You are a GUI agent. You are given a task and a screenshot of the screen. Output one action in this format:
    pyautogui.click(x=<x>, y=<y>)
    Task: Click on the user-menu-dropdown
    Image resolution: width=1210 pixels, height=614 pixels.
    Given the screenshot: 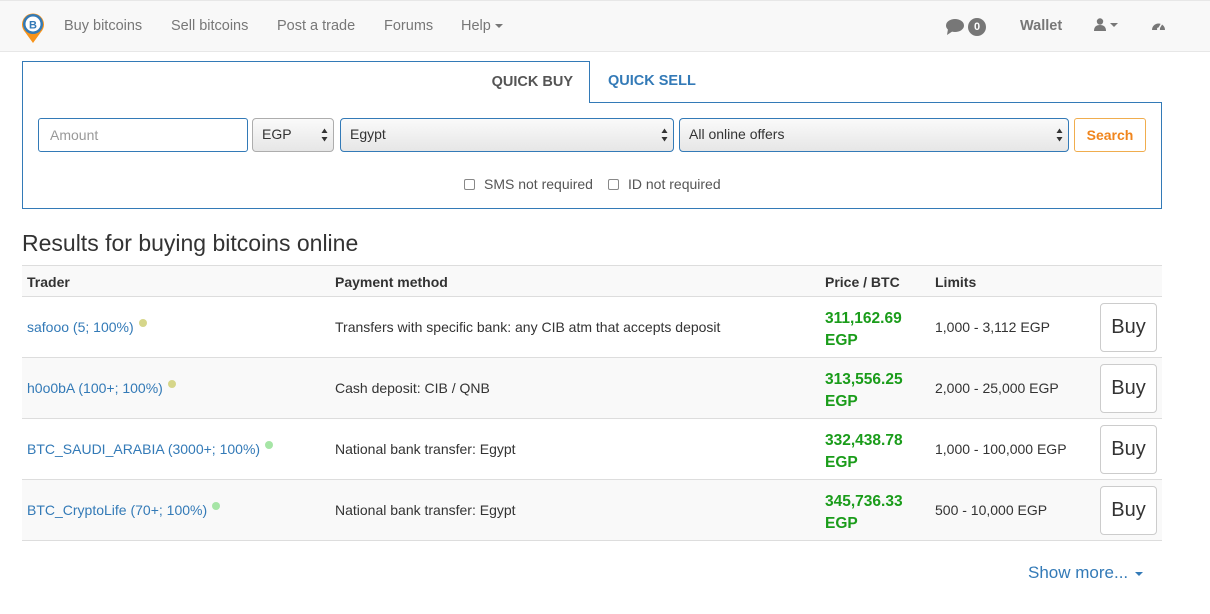 What is the action you would take?
    pyautogui.click(x=1106, y=24)
    